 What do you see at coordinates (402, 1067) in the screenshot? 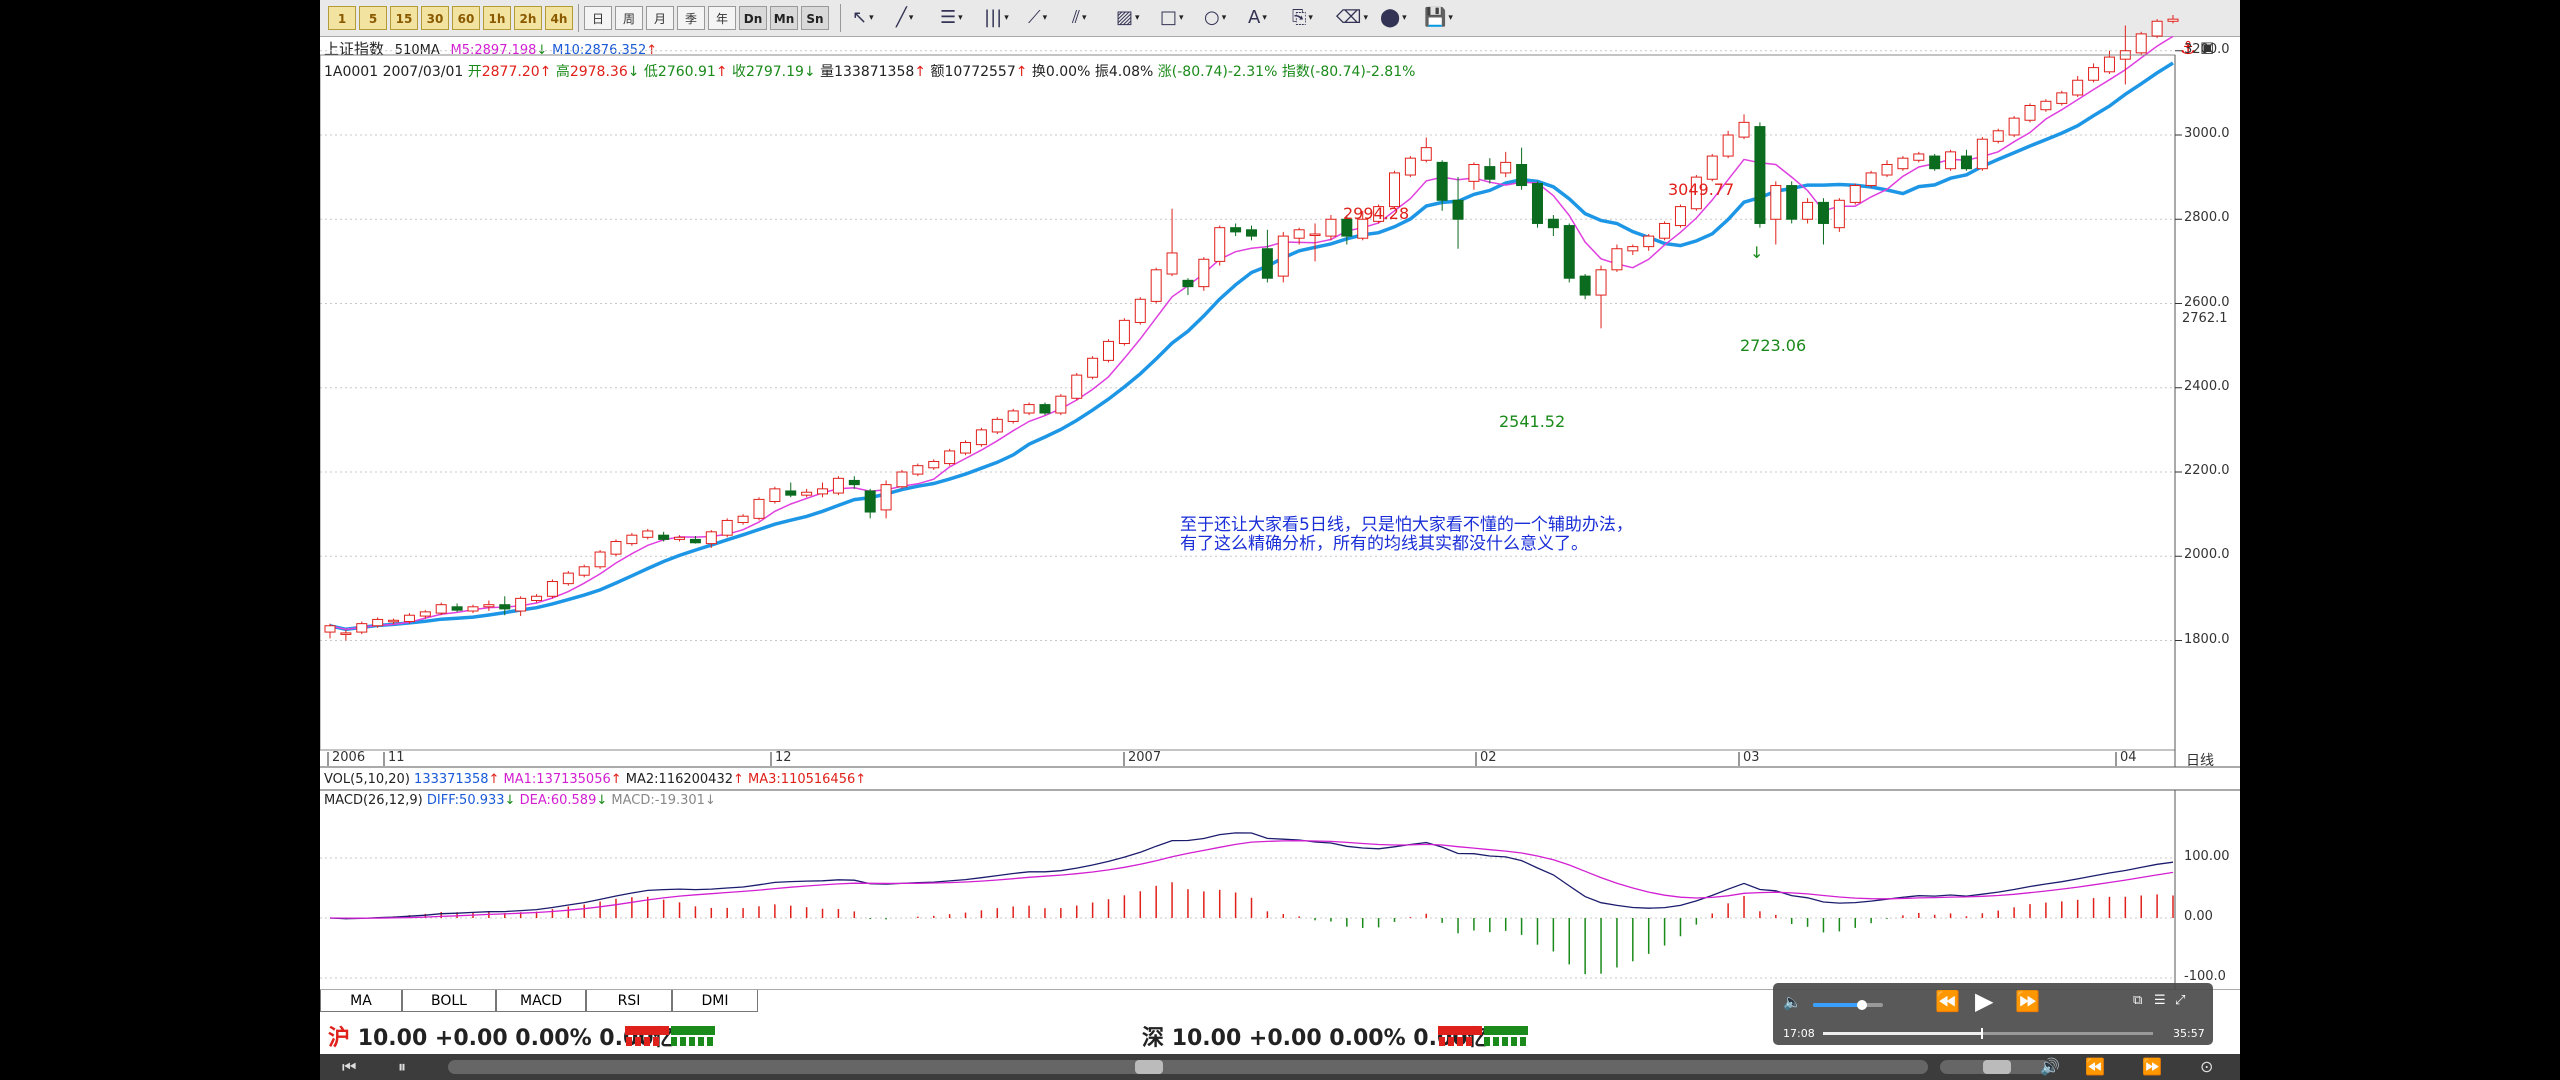
I see `pause-icon: ⏸` at bounding box center [402, 1067].